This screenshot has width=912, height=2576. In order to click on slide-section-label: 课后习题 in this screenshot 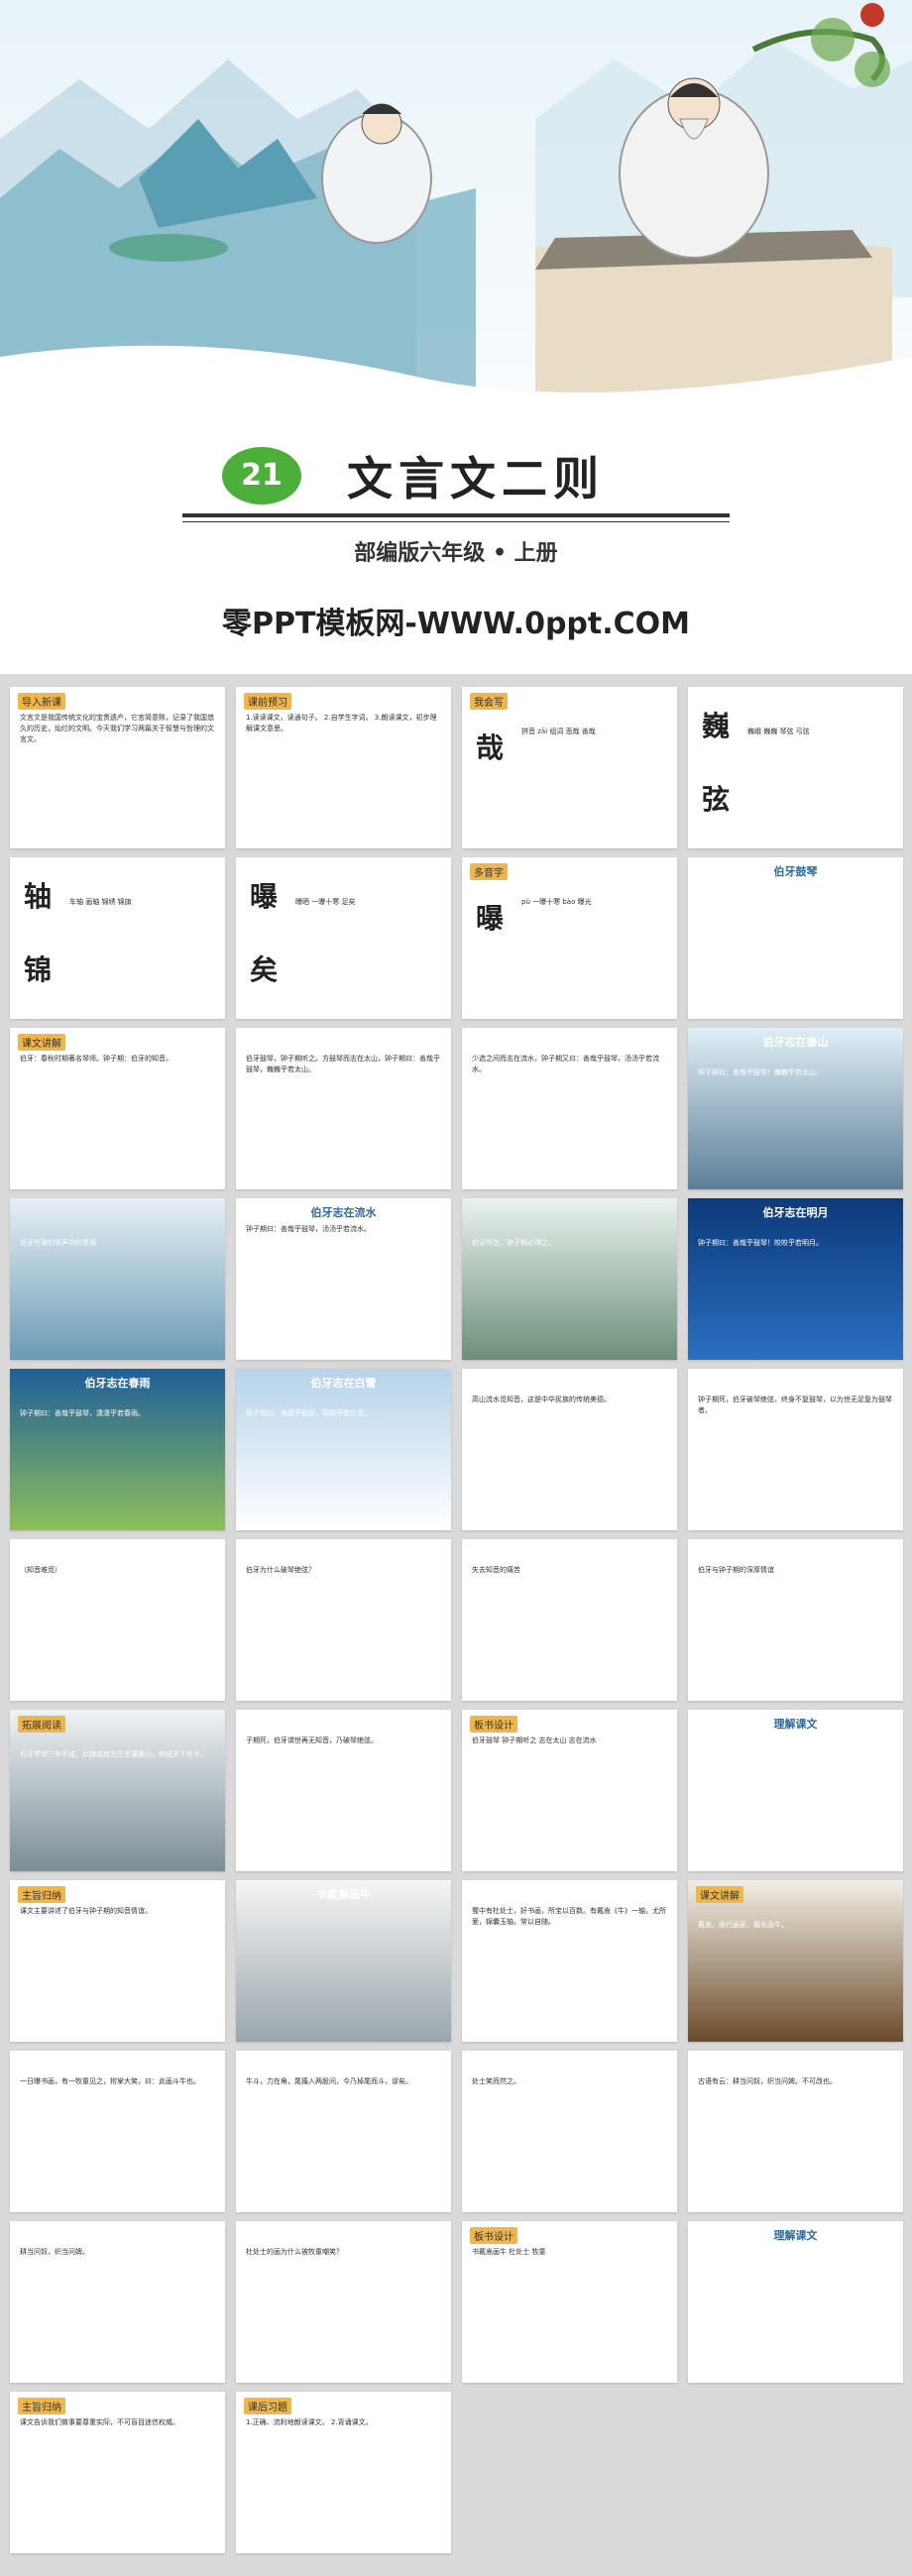, I will do `click(268, 2406)`.